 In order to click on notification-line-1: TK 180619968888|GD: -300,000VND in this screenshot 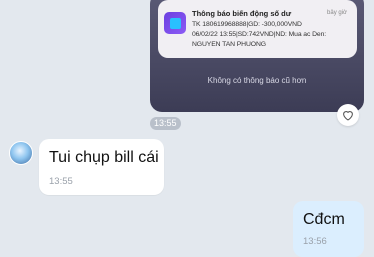, I will do `click(247, 24)`.